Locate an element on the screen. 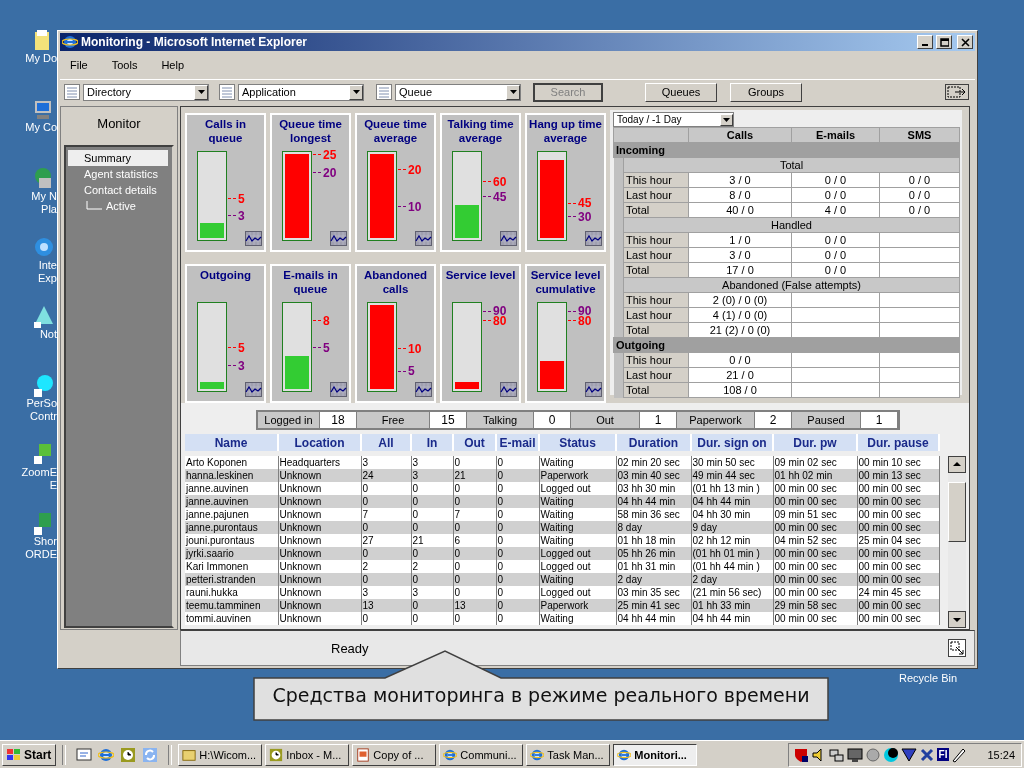 This screenshot has width=1024, height=768. column-header: Dur. sign on is located at coordinates (732, 442).